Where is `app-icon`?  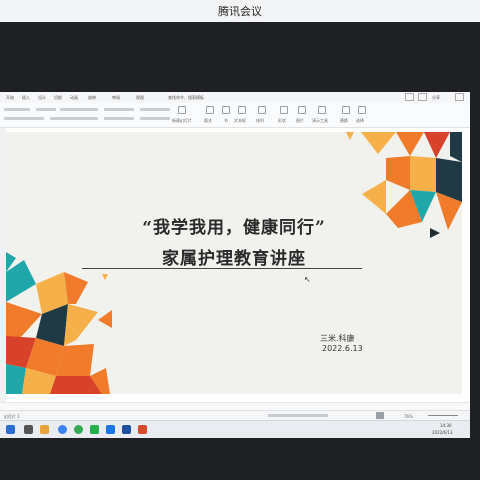
app-icon is located at coordinates (126, 429).